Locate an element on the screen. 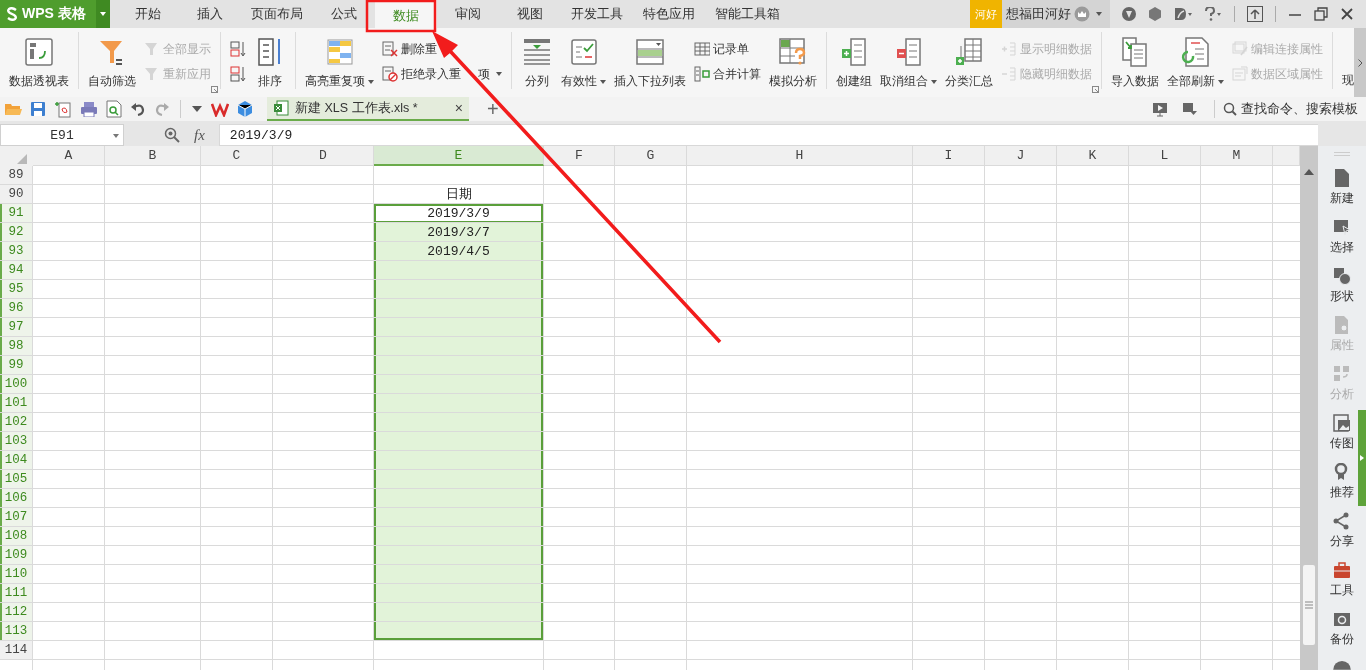  row-header: 96 is located at coordinates (16, 308).